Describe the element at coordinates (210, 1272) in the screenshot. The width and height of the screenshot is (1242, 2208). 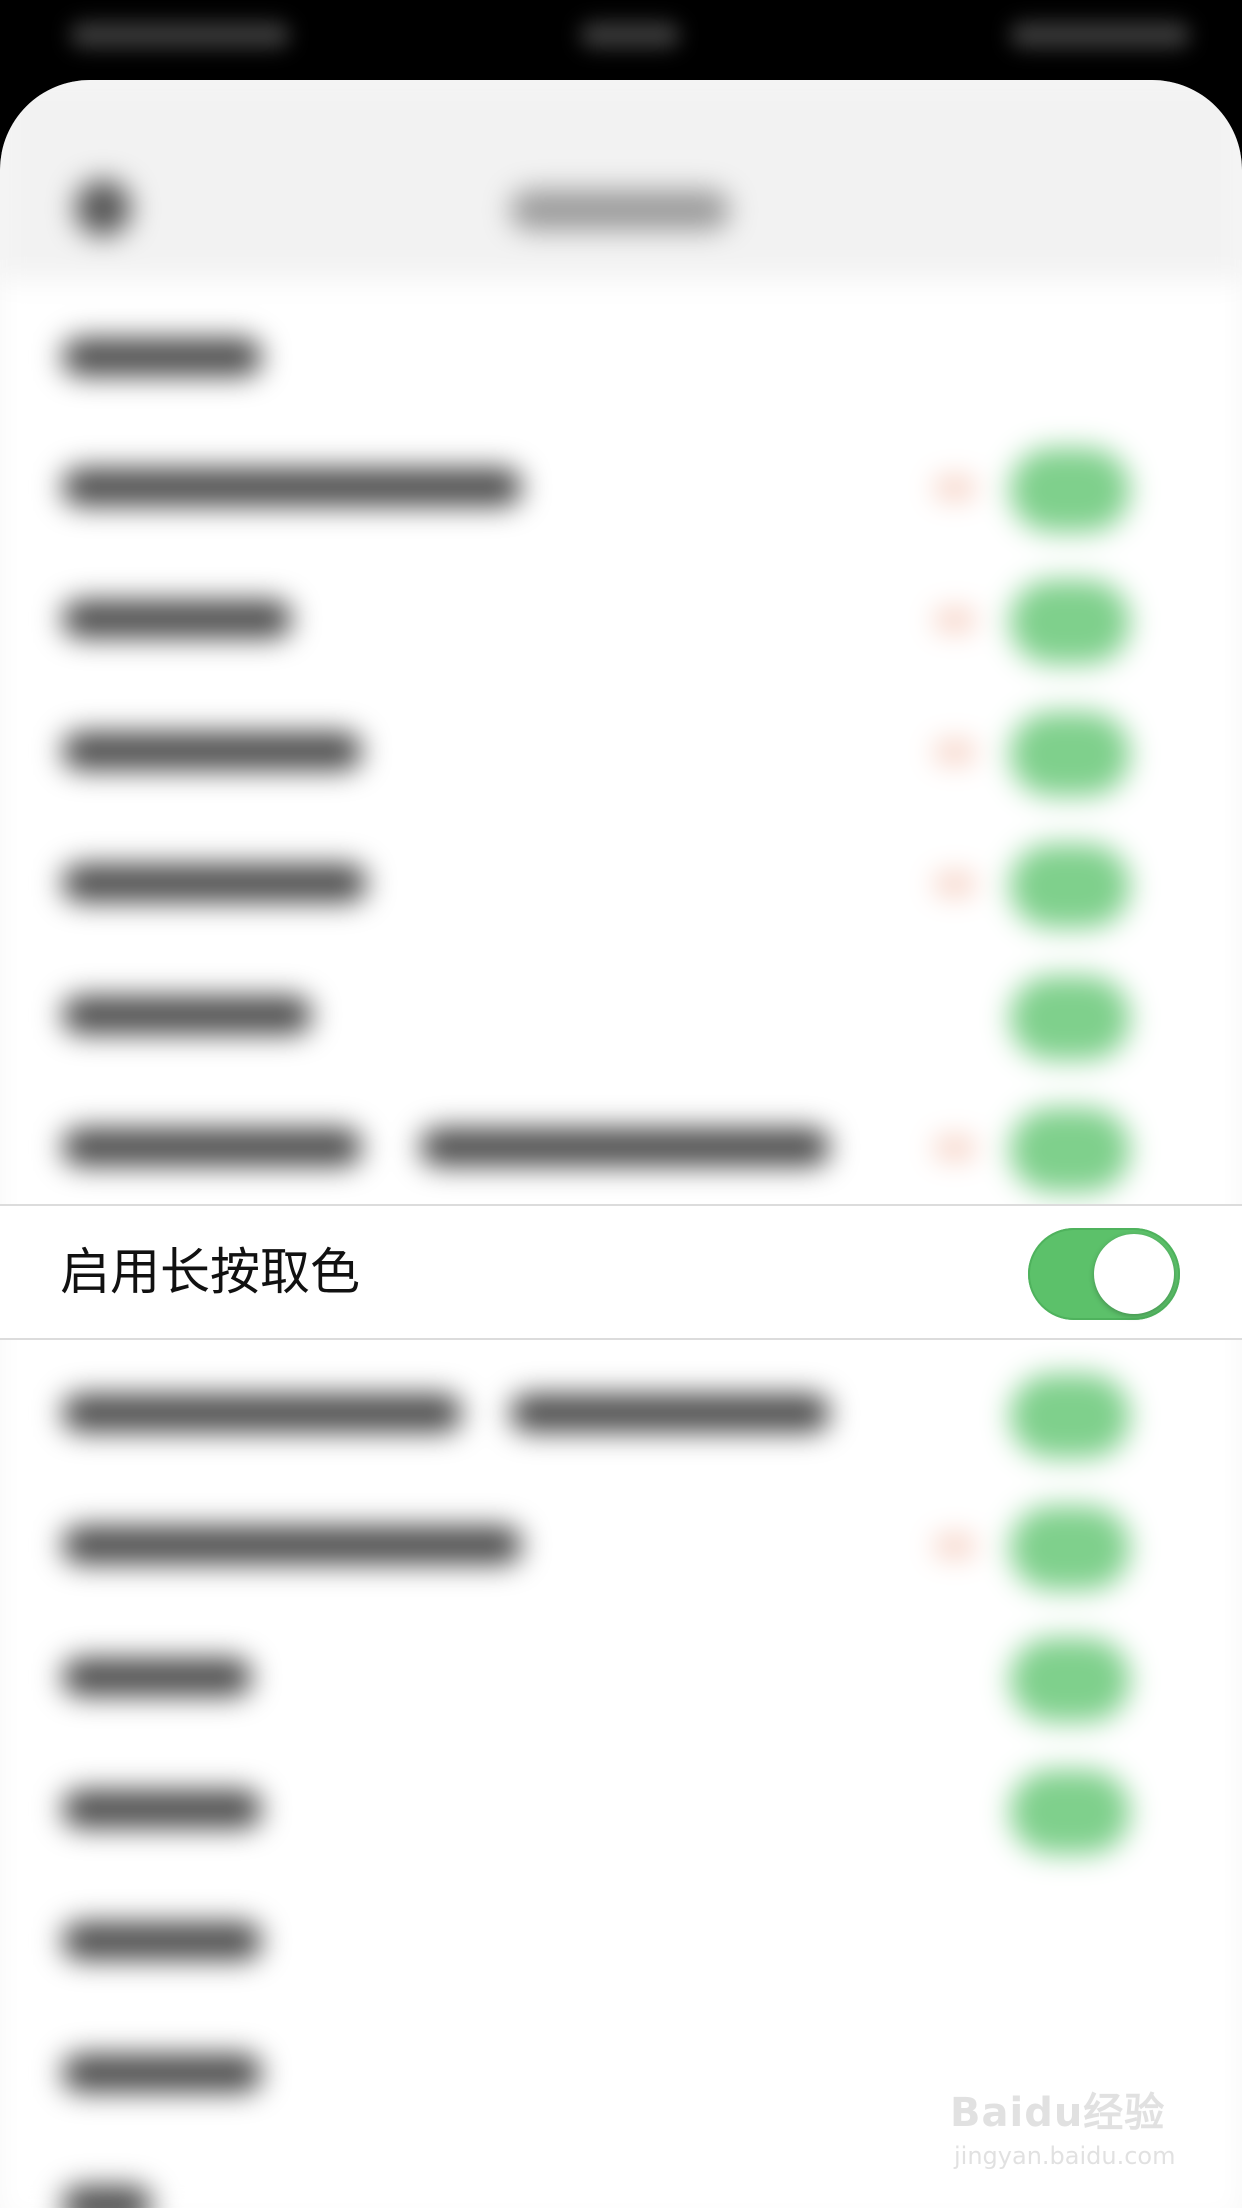
I see `settings-item-label: 启用长按取色` at that location.